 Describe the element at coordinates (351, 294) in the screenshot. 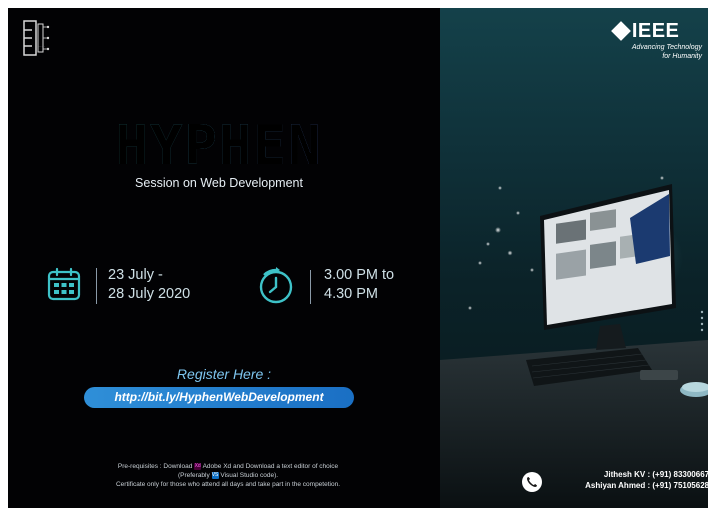

I see `event-time-end: 4.30 PM` at that location.